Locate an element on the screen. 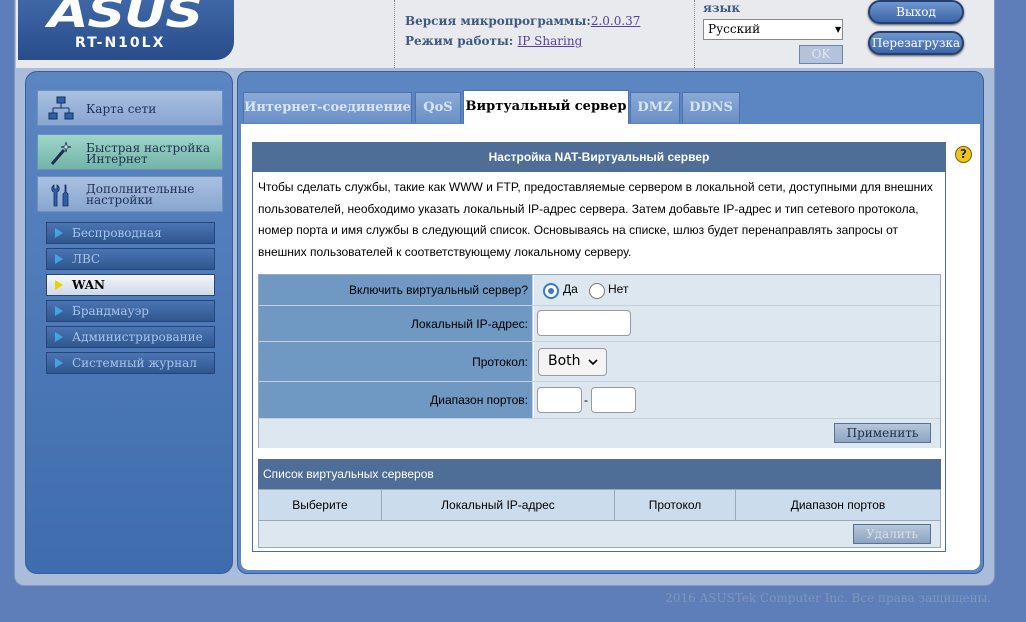  firmware-link: 2.0.0.37 is located at coordinates (616, 21).